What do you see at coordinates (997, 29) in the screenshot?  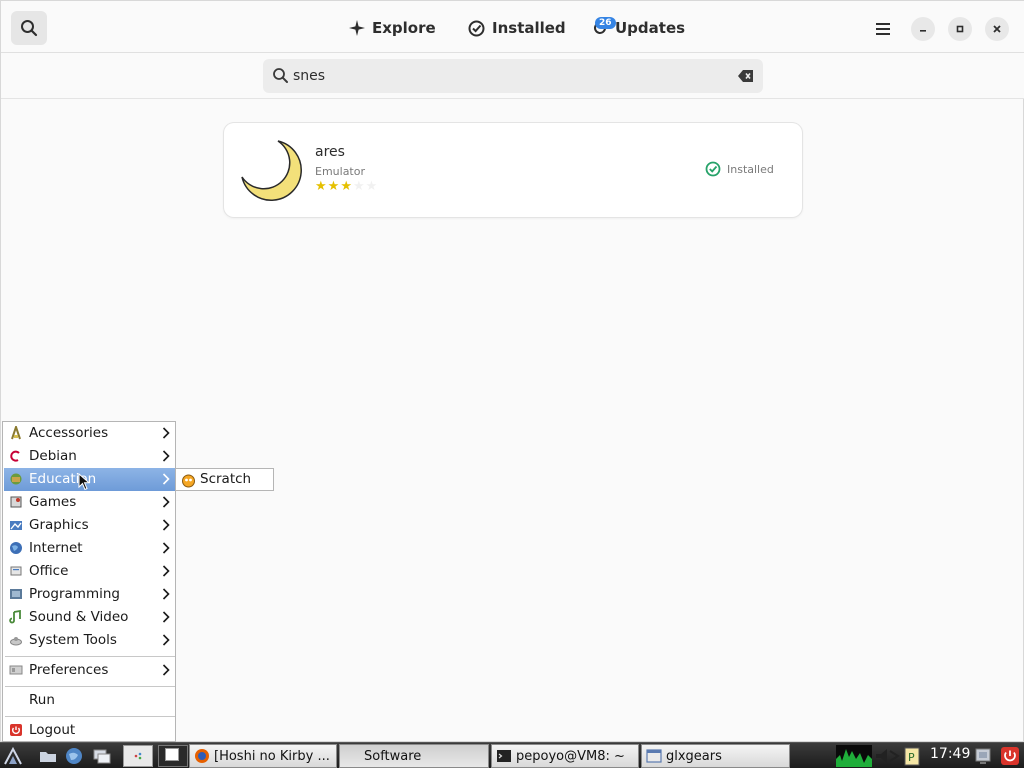 I see `close-button` at bounding box center [997, 29].